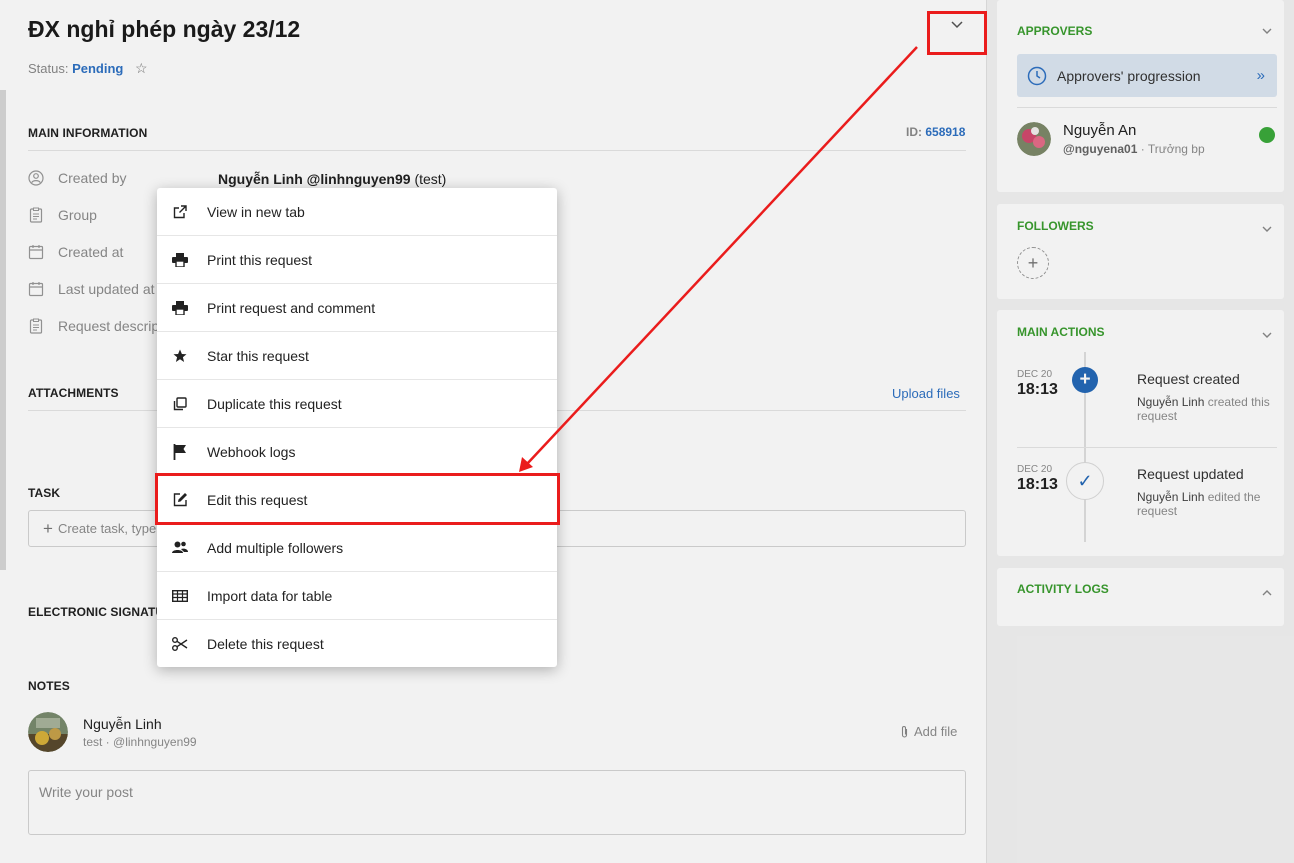 This screenshot has width=1294, height=863. I want to click on main-actions-card: MAIN ACTIONS, so click(1140, 433).